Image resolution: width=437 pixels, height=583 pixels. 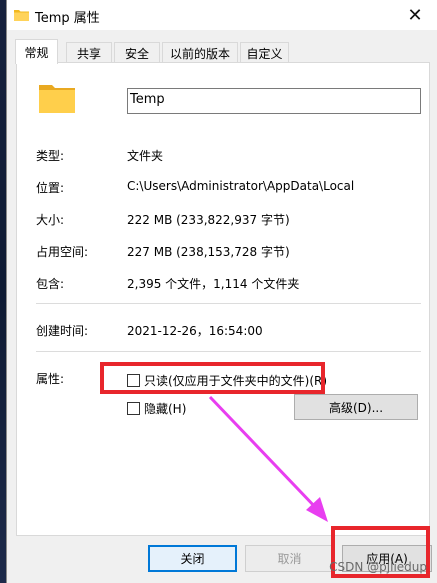 What do you see at coordinates (268, 458) in the screenshot?
I see `annotation-arrow` at bounding box center [268, 458].